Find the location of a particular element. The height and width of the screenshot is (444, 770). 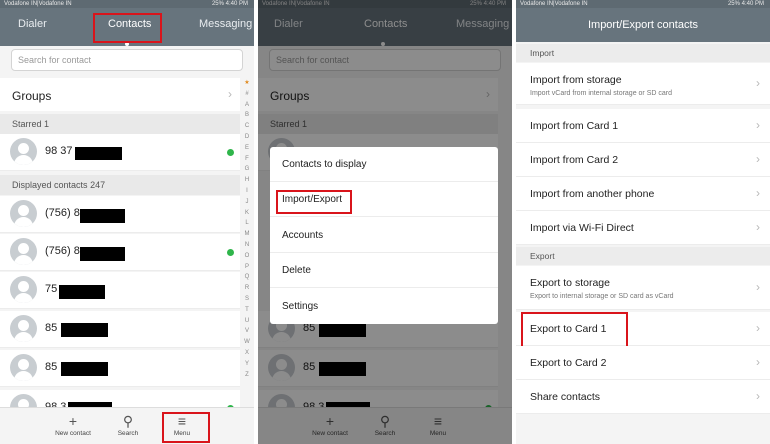

whatsapp-icon is located at coordinates (230, 152).